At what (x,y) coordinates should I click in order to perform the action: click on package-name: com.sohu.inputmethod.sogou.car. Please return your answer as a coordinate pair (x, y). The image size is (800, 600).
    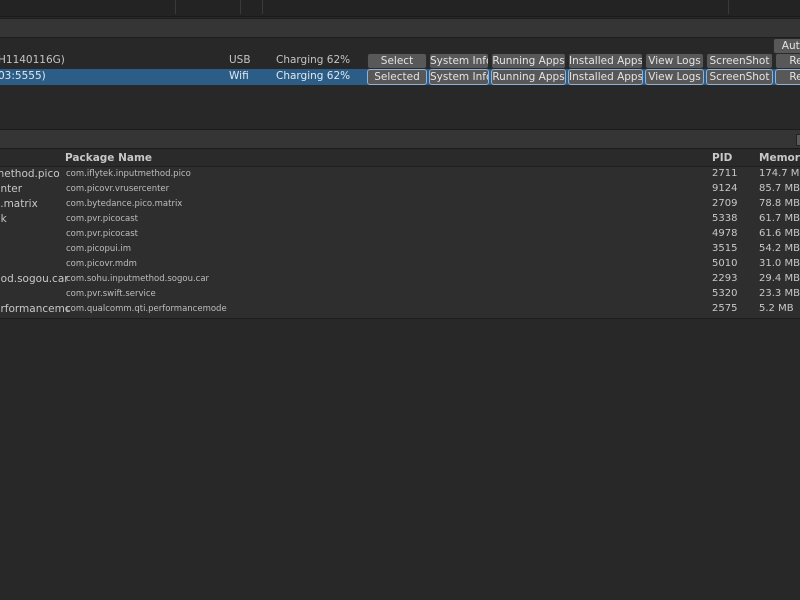
    Looking at the image, I should click on (138, 279).